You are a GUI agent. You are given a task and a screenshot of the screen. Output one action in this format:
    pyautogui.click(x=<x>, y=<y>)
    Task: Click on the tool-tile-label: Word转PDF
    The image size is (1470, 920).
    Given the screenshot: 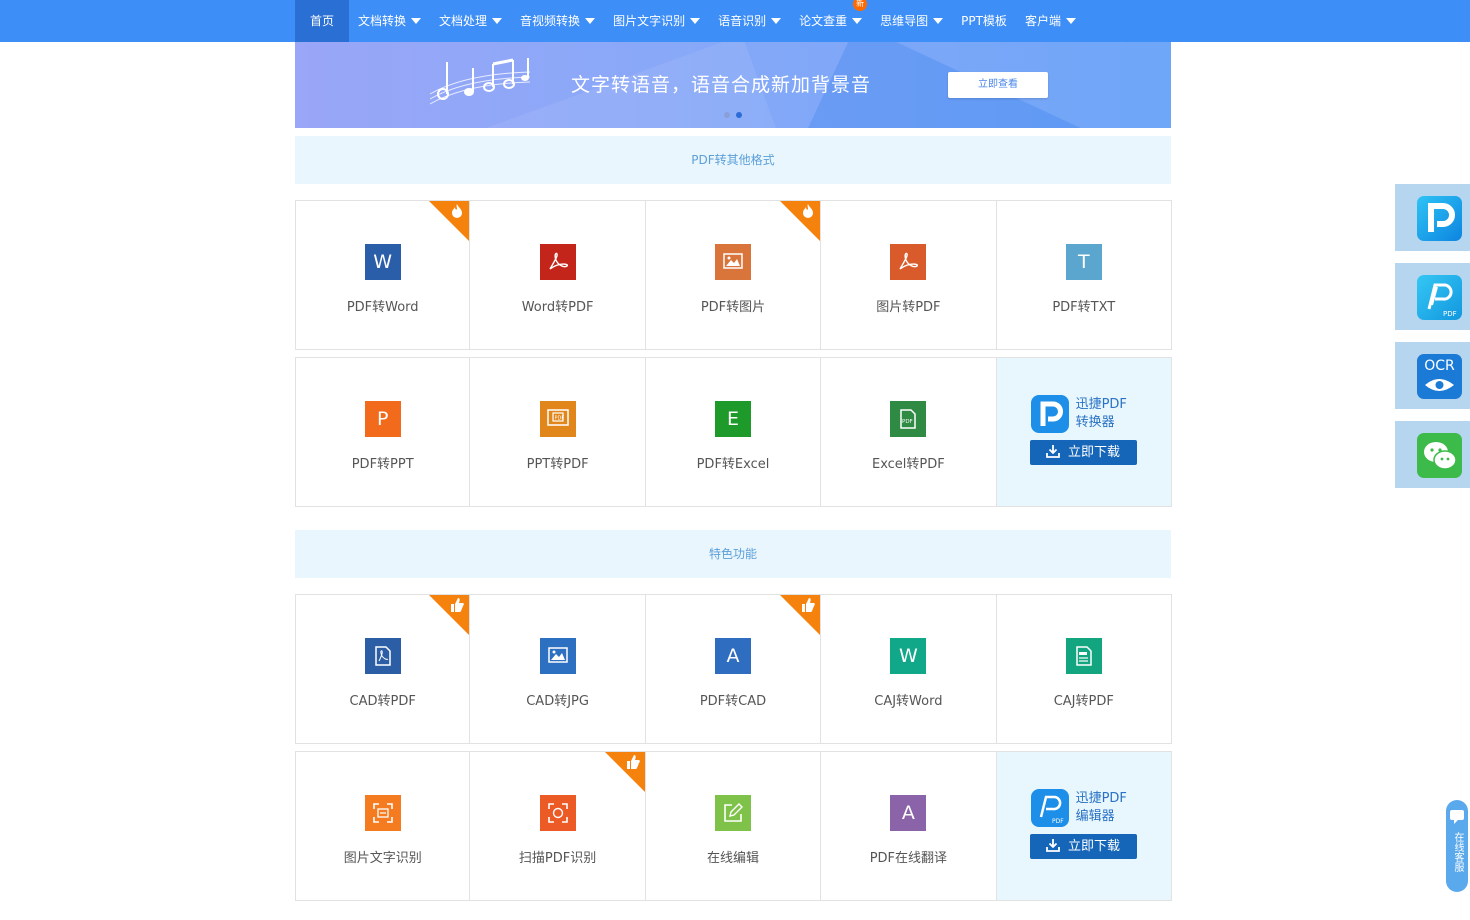 What is the action you would take?
    pyautogui.click(x=557, y=307)
    